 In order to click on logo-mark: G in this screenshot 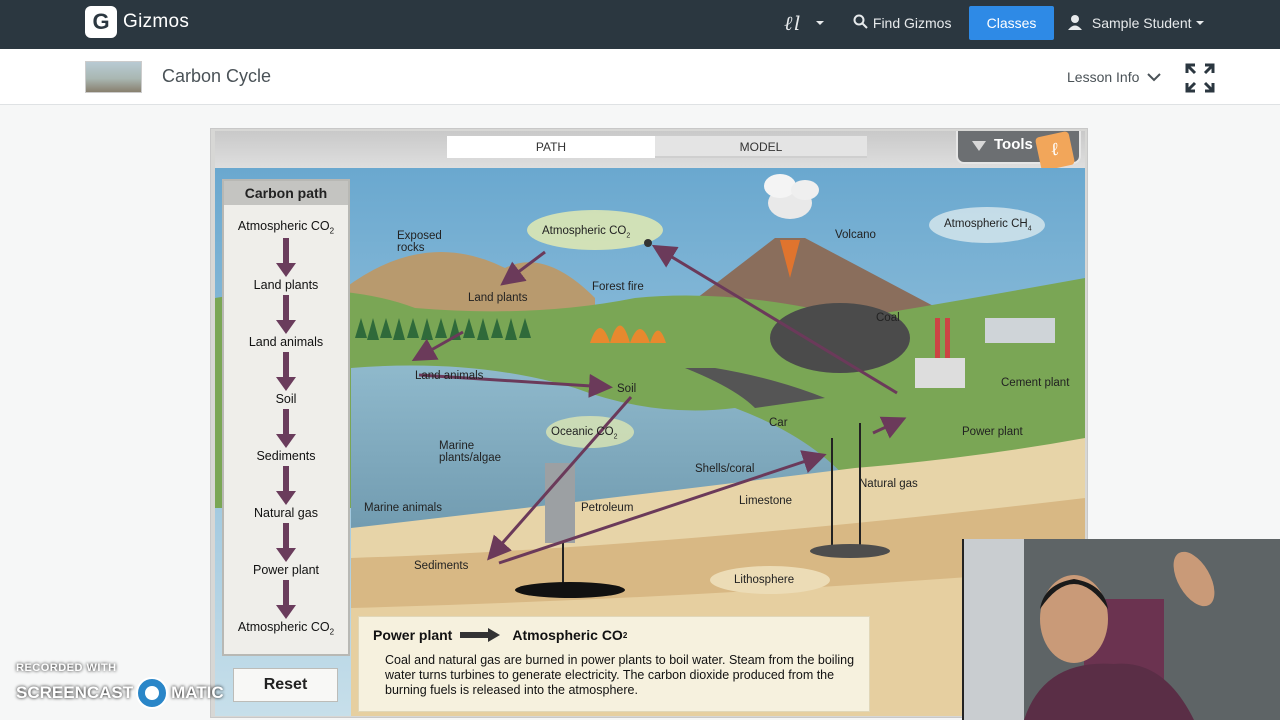, I will do `click(101, 22)`.